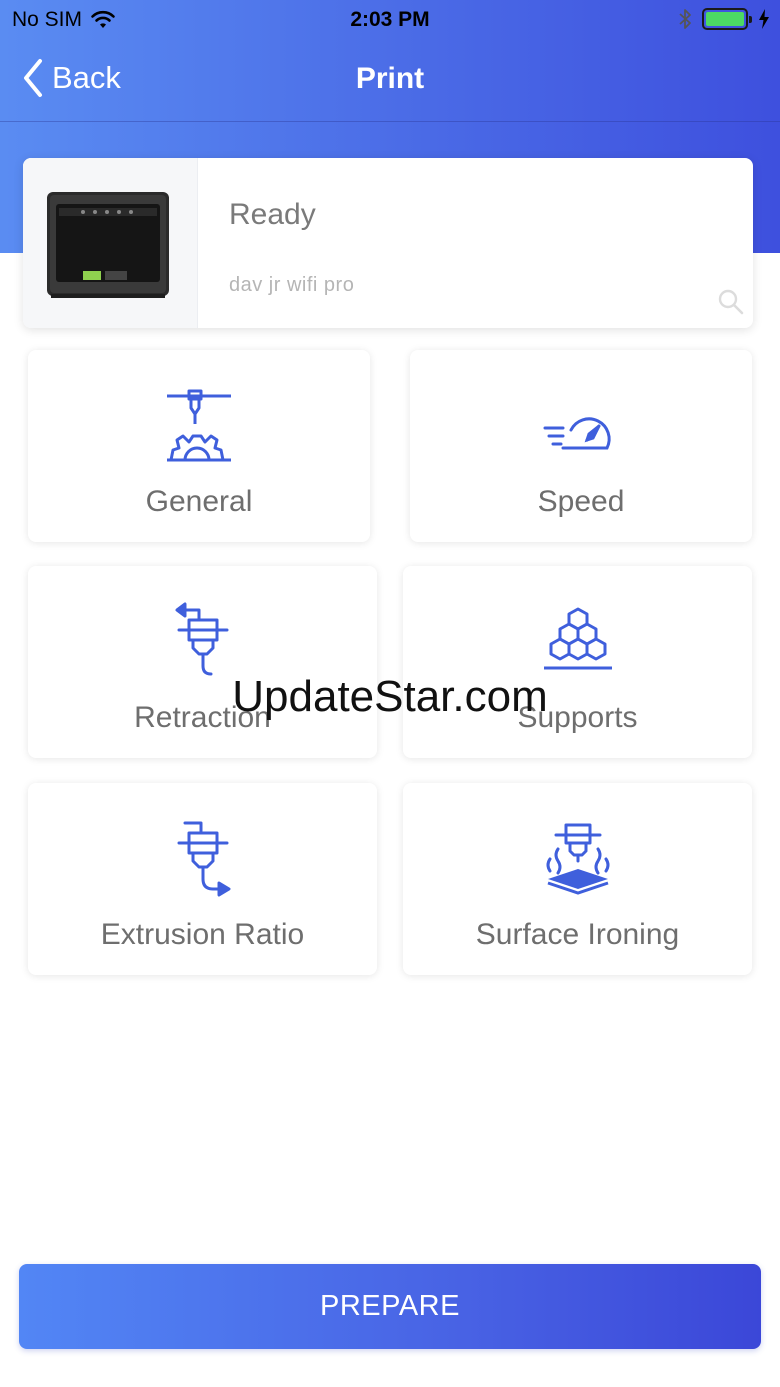 This screenshot has width=780, height=1387. Describe the element at coordinates (764, 19) in the screenshot. I see `charging-bolt-icon` at that location.